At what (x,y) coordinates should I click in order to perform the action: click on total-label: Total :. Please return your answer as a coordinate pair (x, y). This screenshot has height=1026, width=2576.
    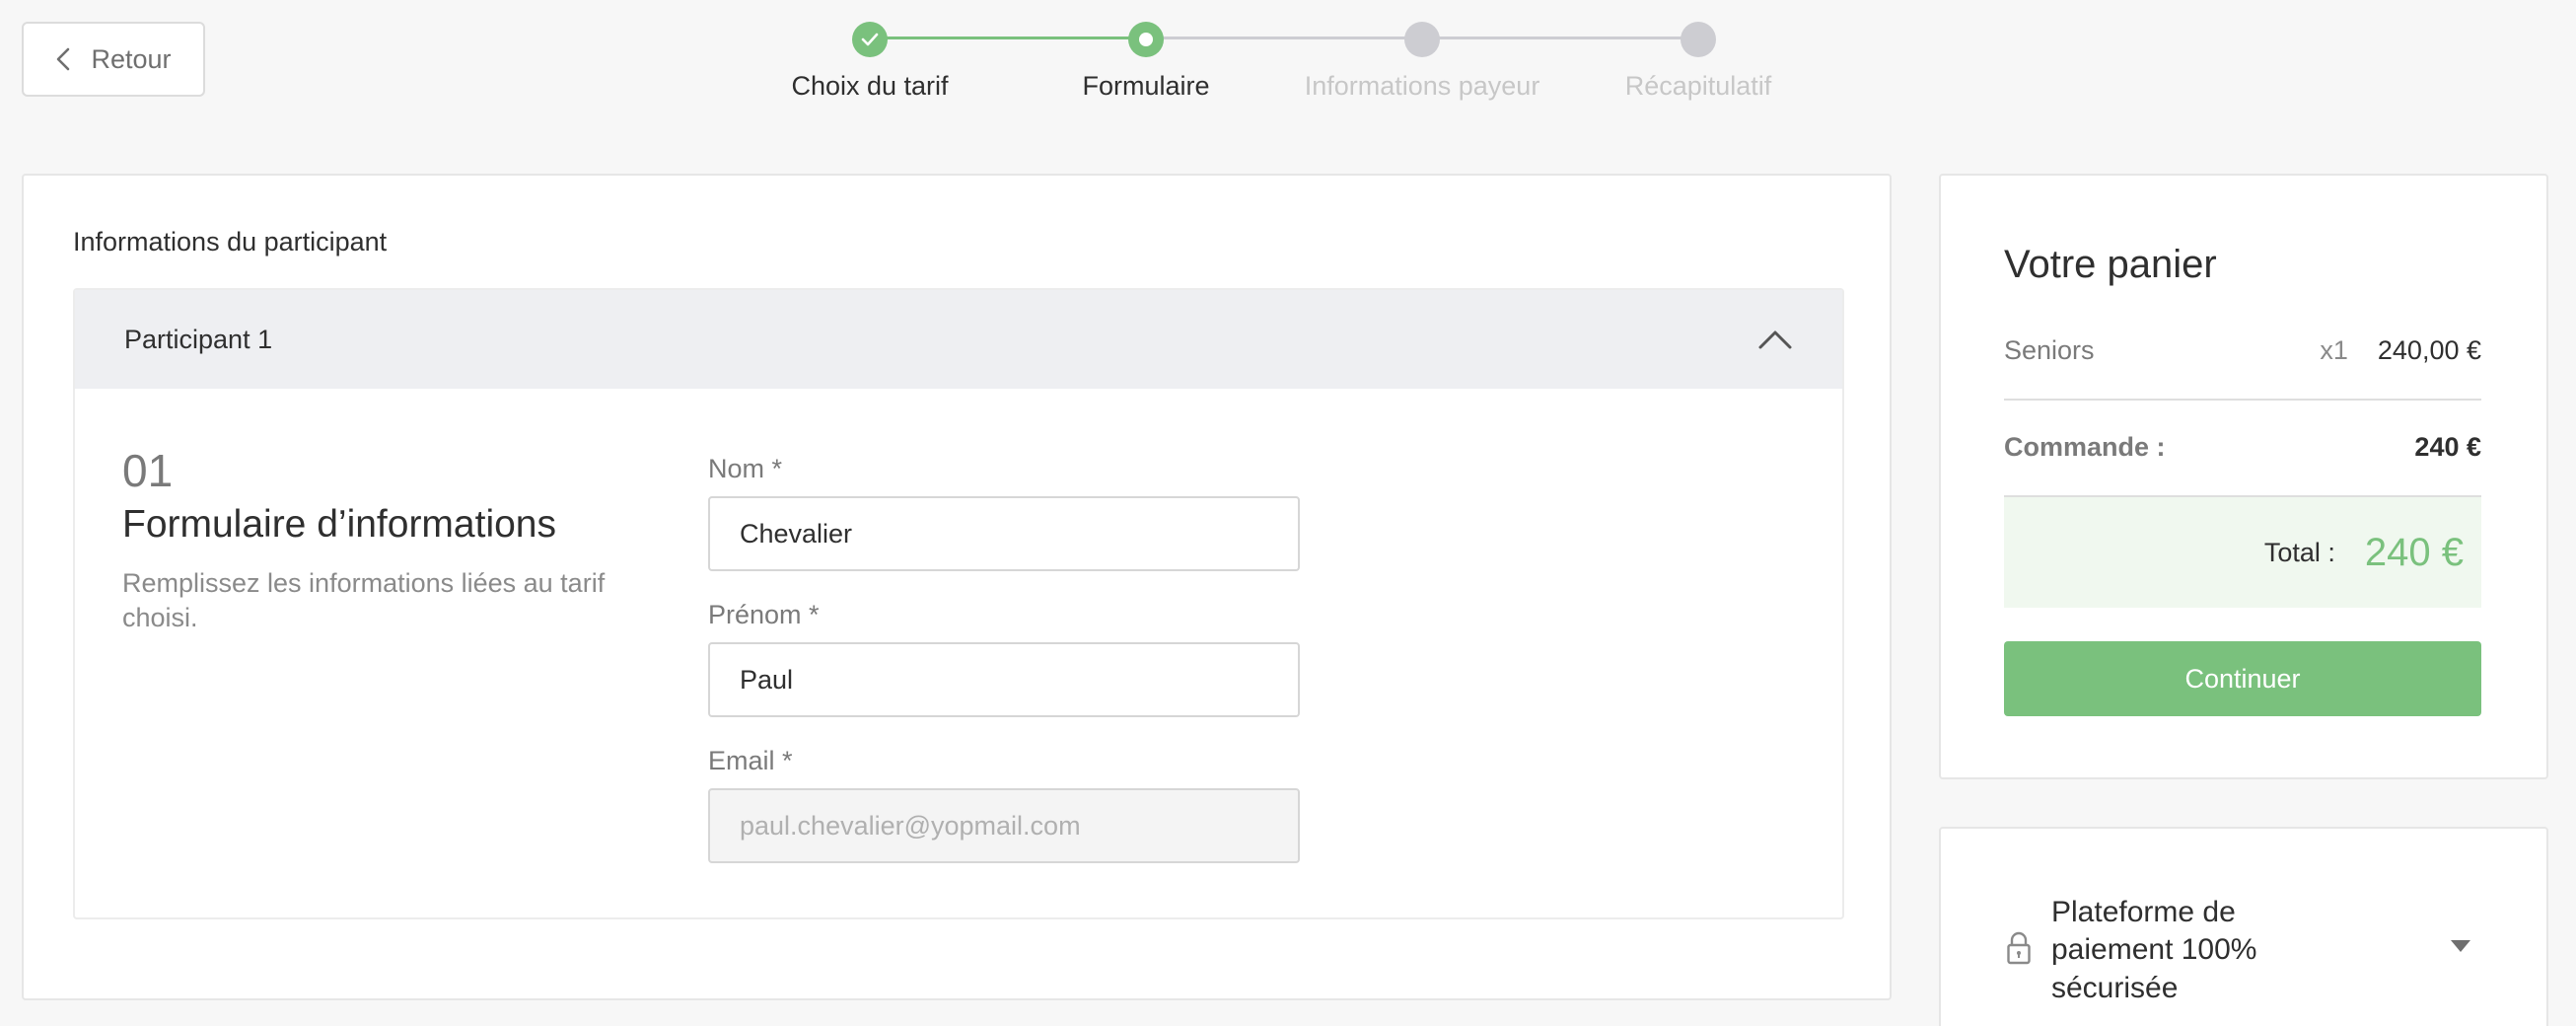
    Looking at the image, I should click on (2299, 552).